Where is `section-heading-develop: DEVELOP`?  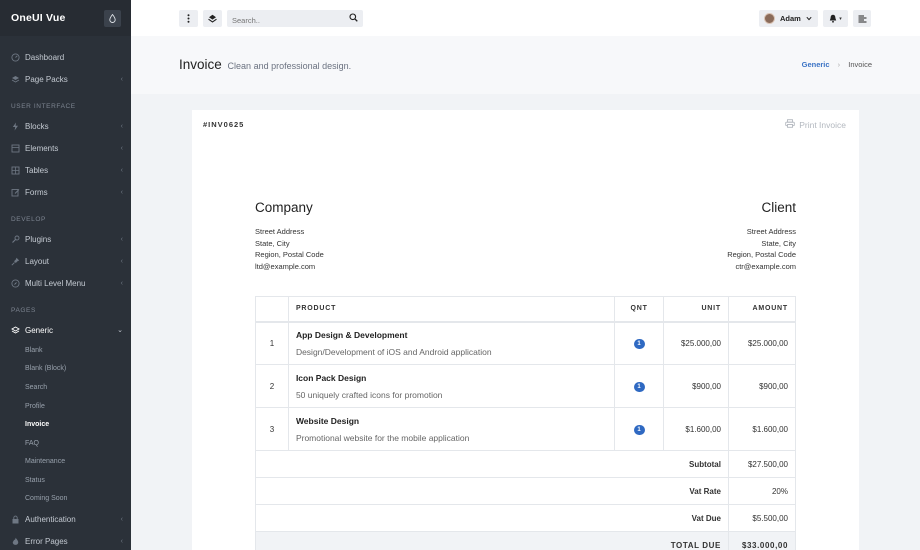 section-heading-develop: DEVELOP is located at coordinates (28, 219).